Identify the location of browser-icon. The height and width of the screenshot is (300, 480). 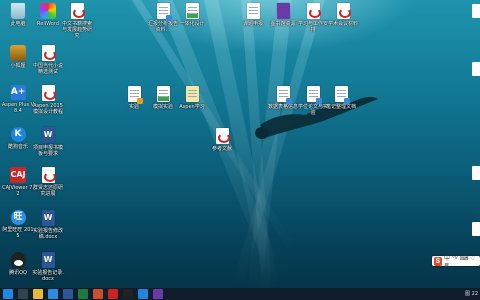
(53, 294).